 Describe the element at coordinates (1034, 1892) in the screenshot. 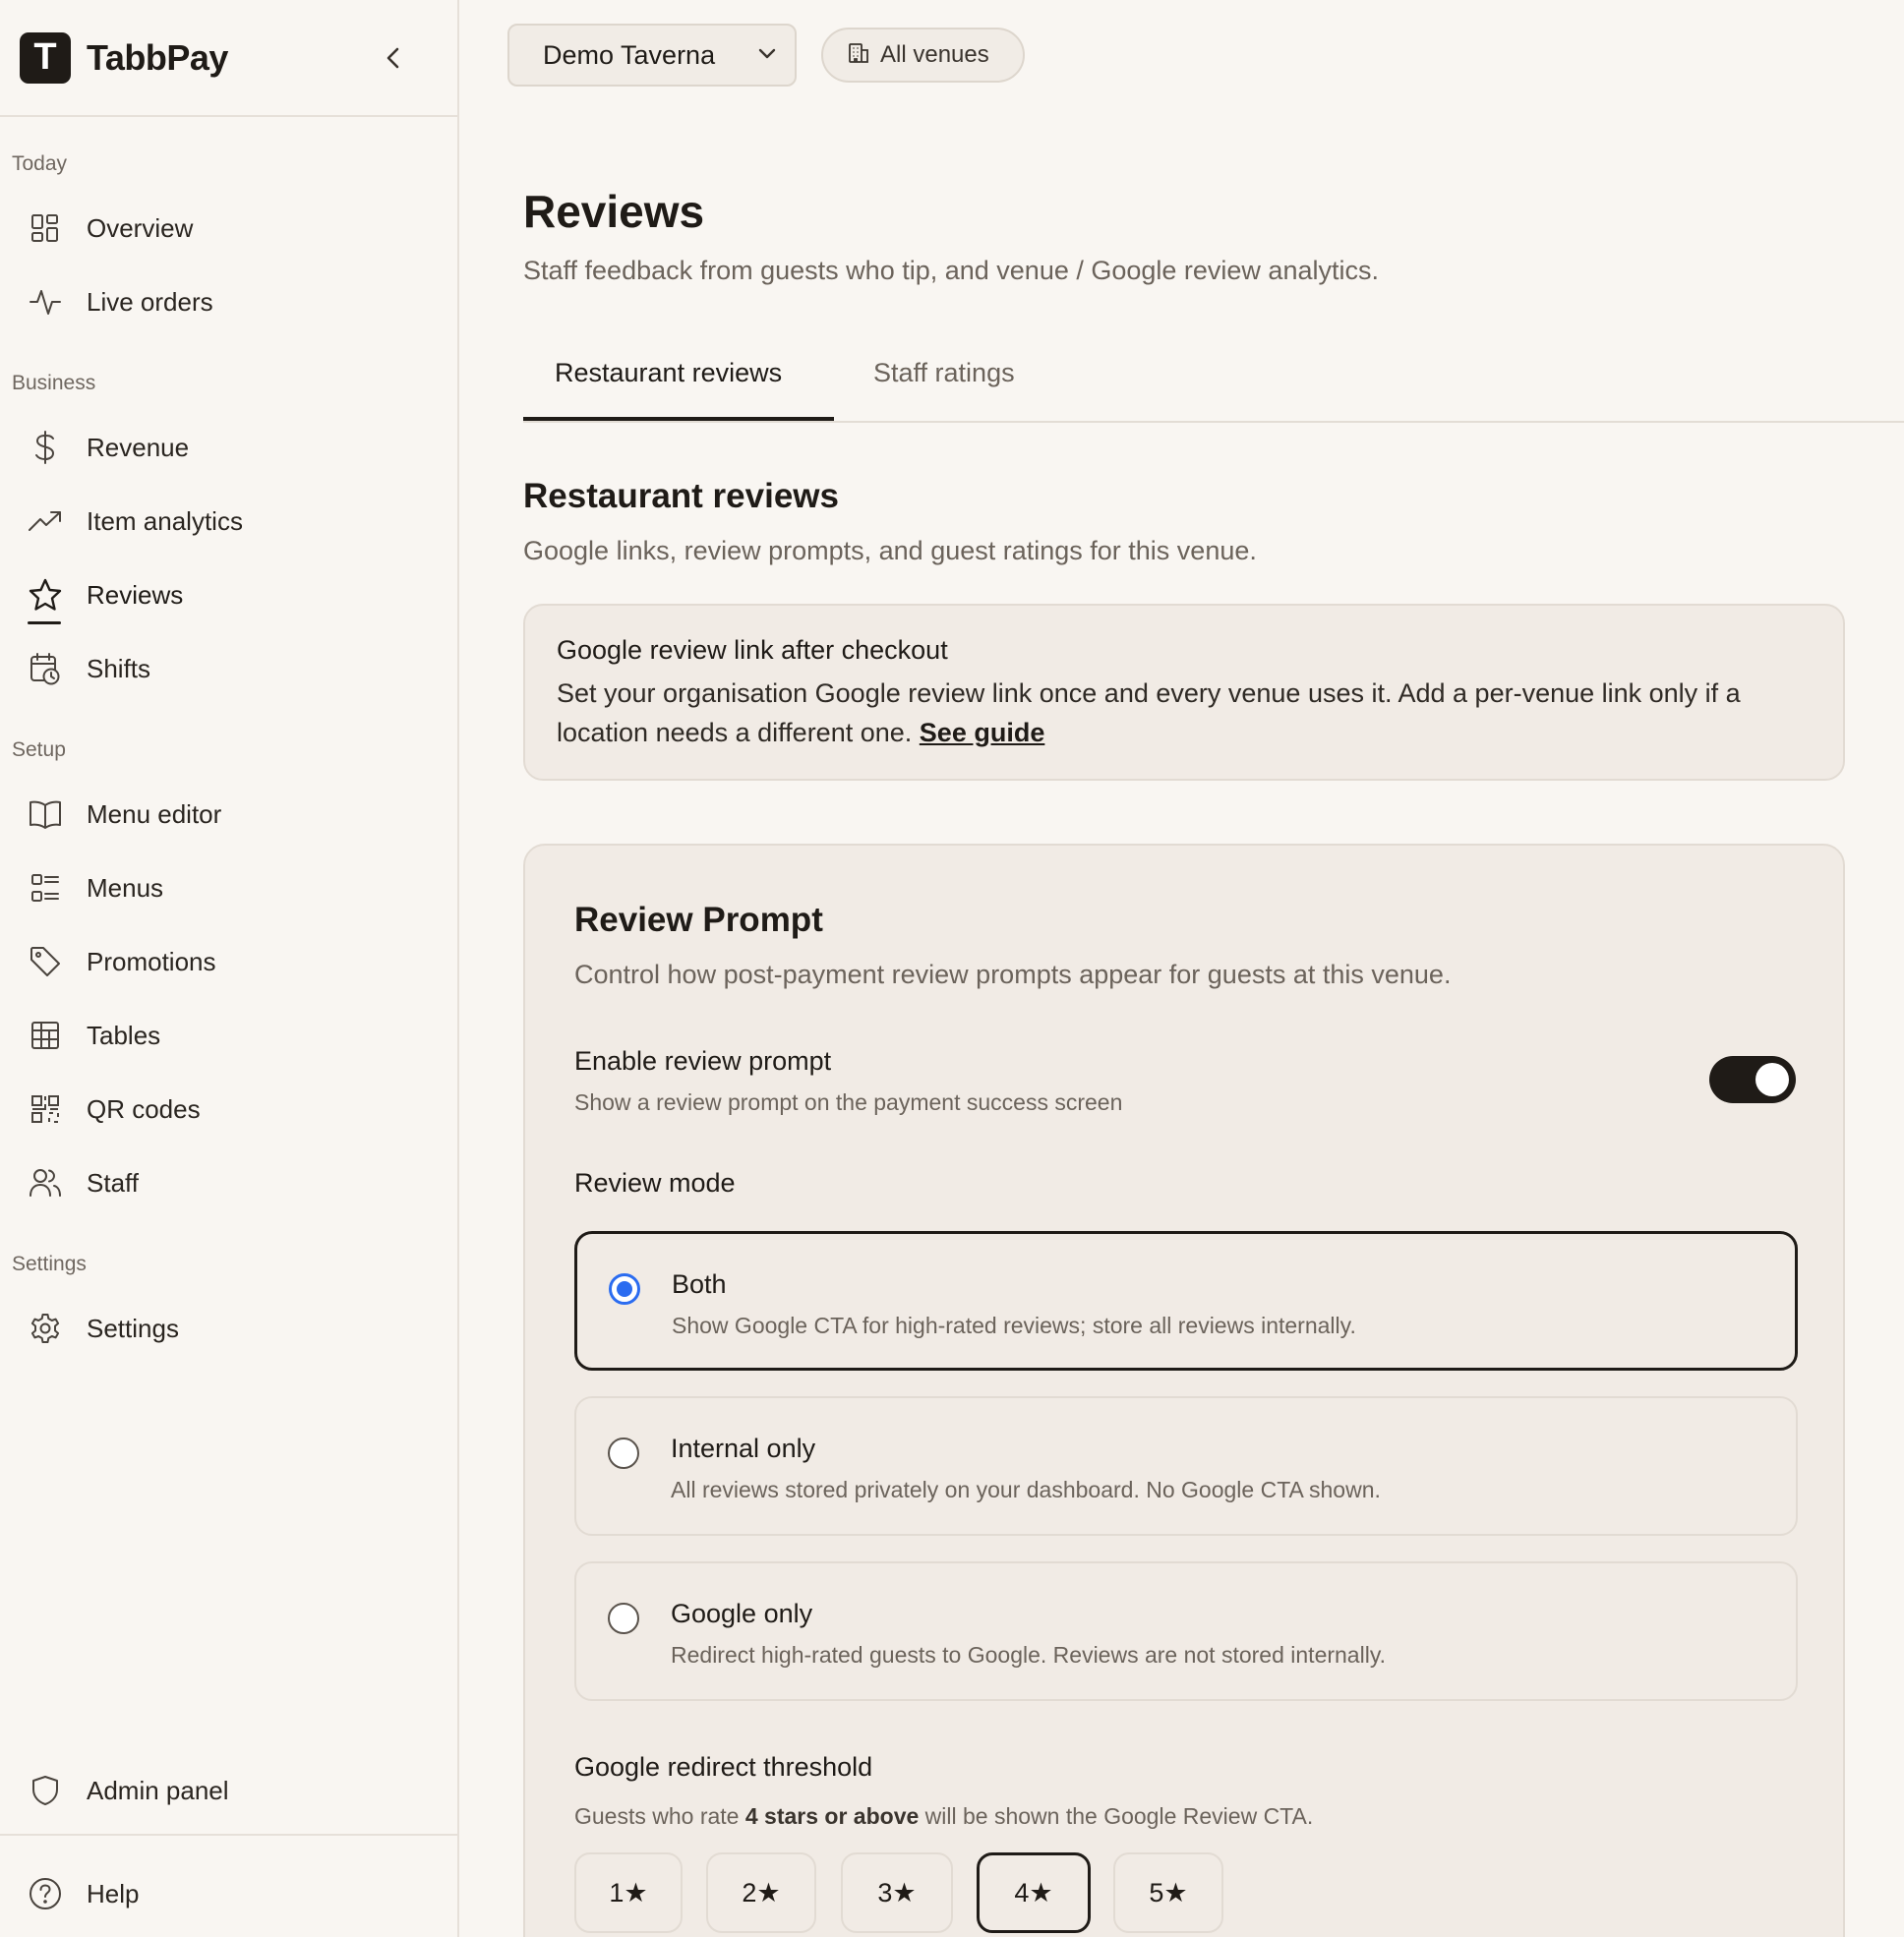

I see `threshold-4-star-button: 4★` at that location.